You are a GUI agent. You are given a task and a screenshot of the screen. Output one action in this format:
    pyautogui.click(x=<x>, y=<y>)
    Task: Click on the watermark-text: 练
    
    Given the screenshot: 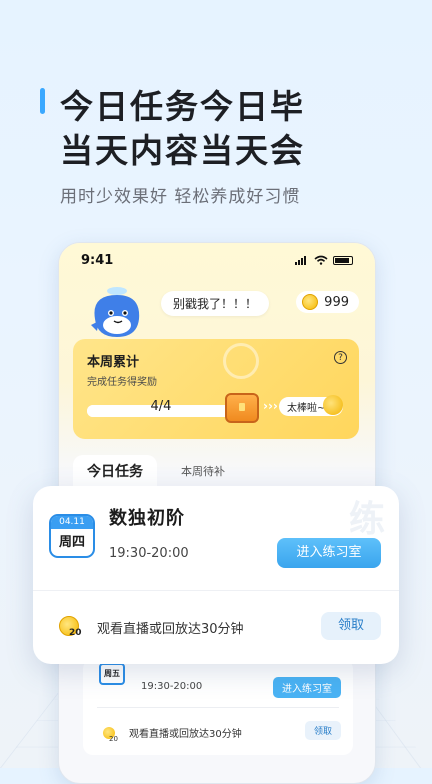 What is the action you would take?
    pyautogui.click(x=366, y=519)
    